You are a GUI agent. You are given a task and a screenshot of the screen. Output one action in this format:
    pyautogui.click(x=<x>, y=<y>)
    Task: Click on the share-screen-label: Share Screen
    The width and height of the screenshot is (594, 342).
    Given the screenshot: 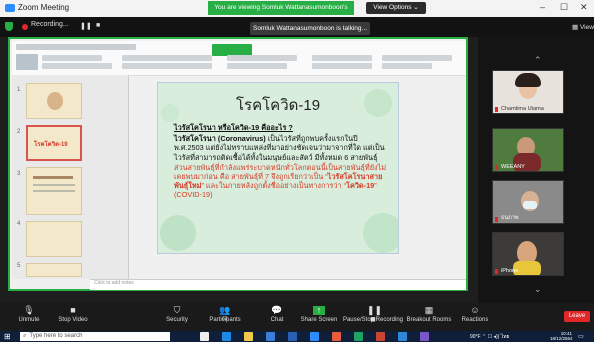 What is the action you would take?
    pyautogui.click(x=319, y=320)
    